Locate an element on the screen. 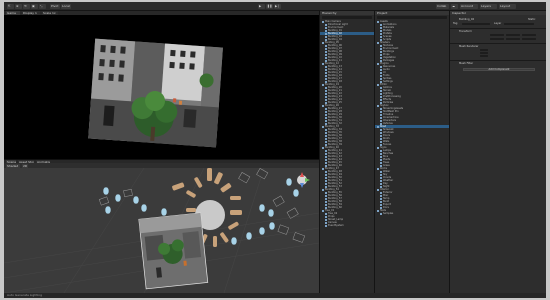 The image size is (550, 300). static-checkbox: Static is located at coordinates (531, 19).